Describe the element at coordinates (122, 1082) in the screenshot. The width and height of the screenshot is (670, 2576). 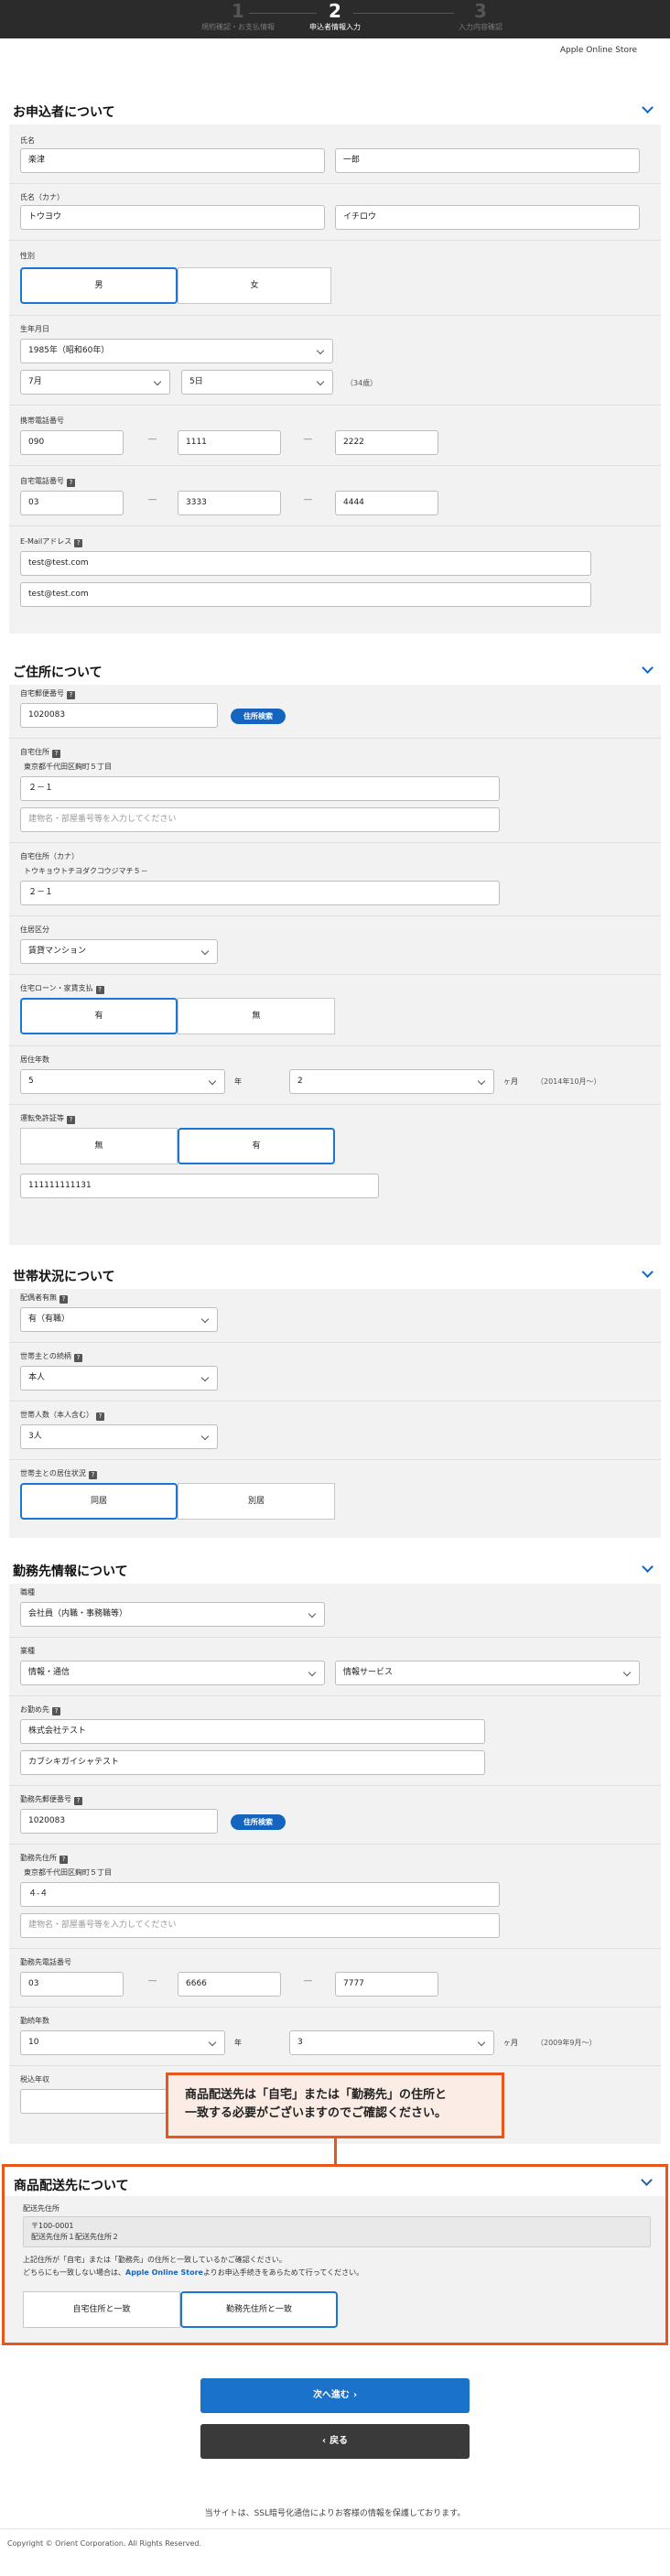
I see `residence-years-select: 5` at that location.